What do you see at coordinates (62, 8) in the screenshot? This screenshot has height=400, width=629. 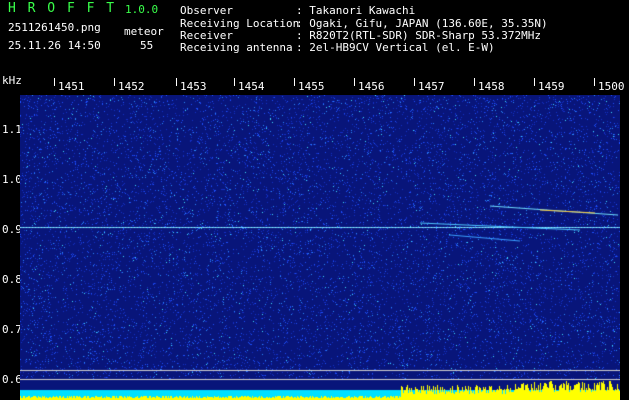 I see `app-title: H R O F F T` at bounding box center [62, 8].